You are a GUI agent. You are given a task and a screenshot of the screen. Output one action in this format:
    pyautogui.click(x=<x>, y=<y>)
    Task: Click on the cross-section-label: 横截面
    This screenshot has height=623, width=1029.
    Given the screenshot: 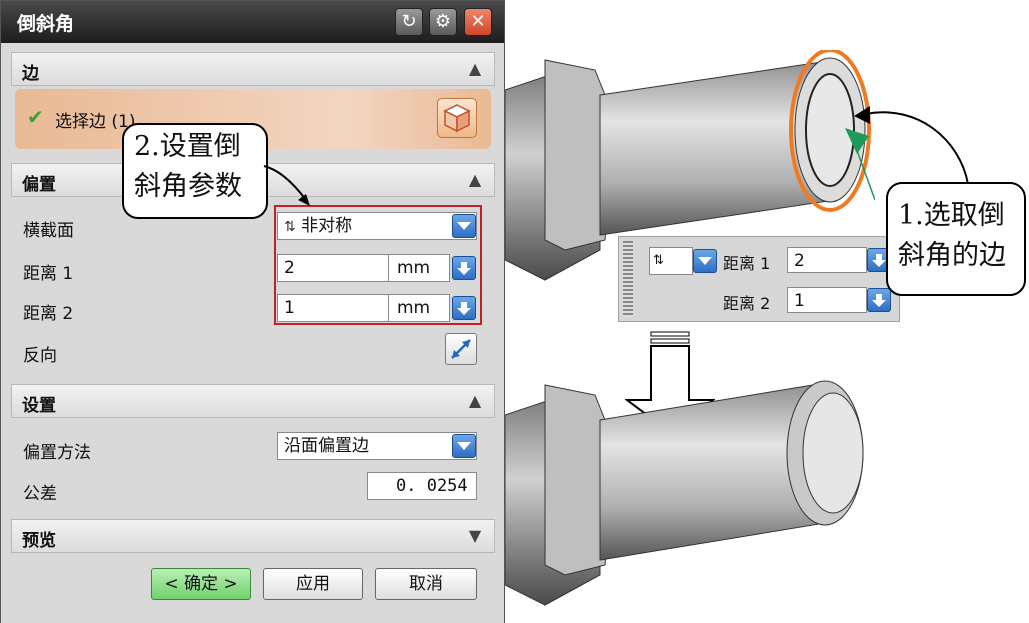 What is the action you would take?
    pyautogui.click(x=48, y=231)
    